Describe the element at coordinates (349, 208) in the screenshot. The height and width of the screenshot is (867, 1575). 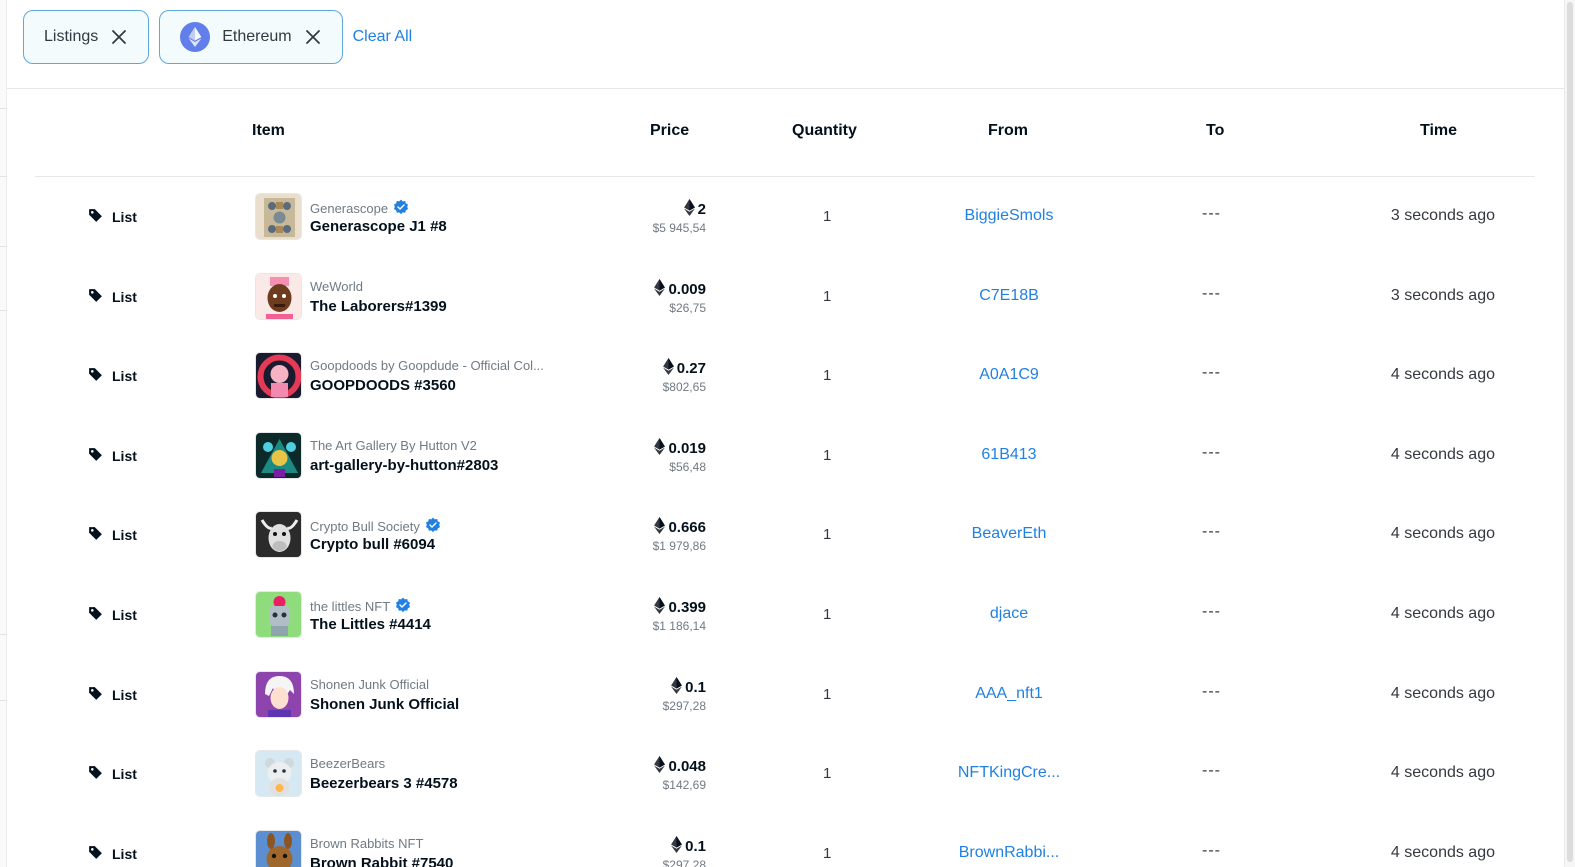
I see `collection-label: Generascope` at that location.